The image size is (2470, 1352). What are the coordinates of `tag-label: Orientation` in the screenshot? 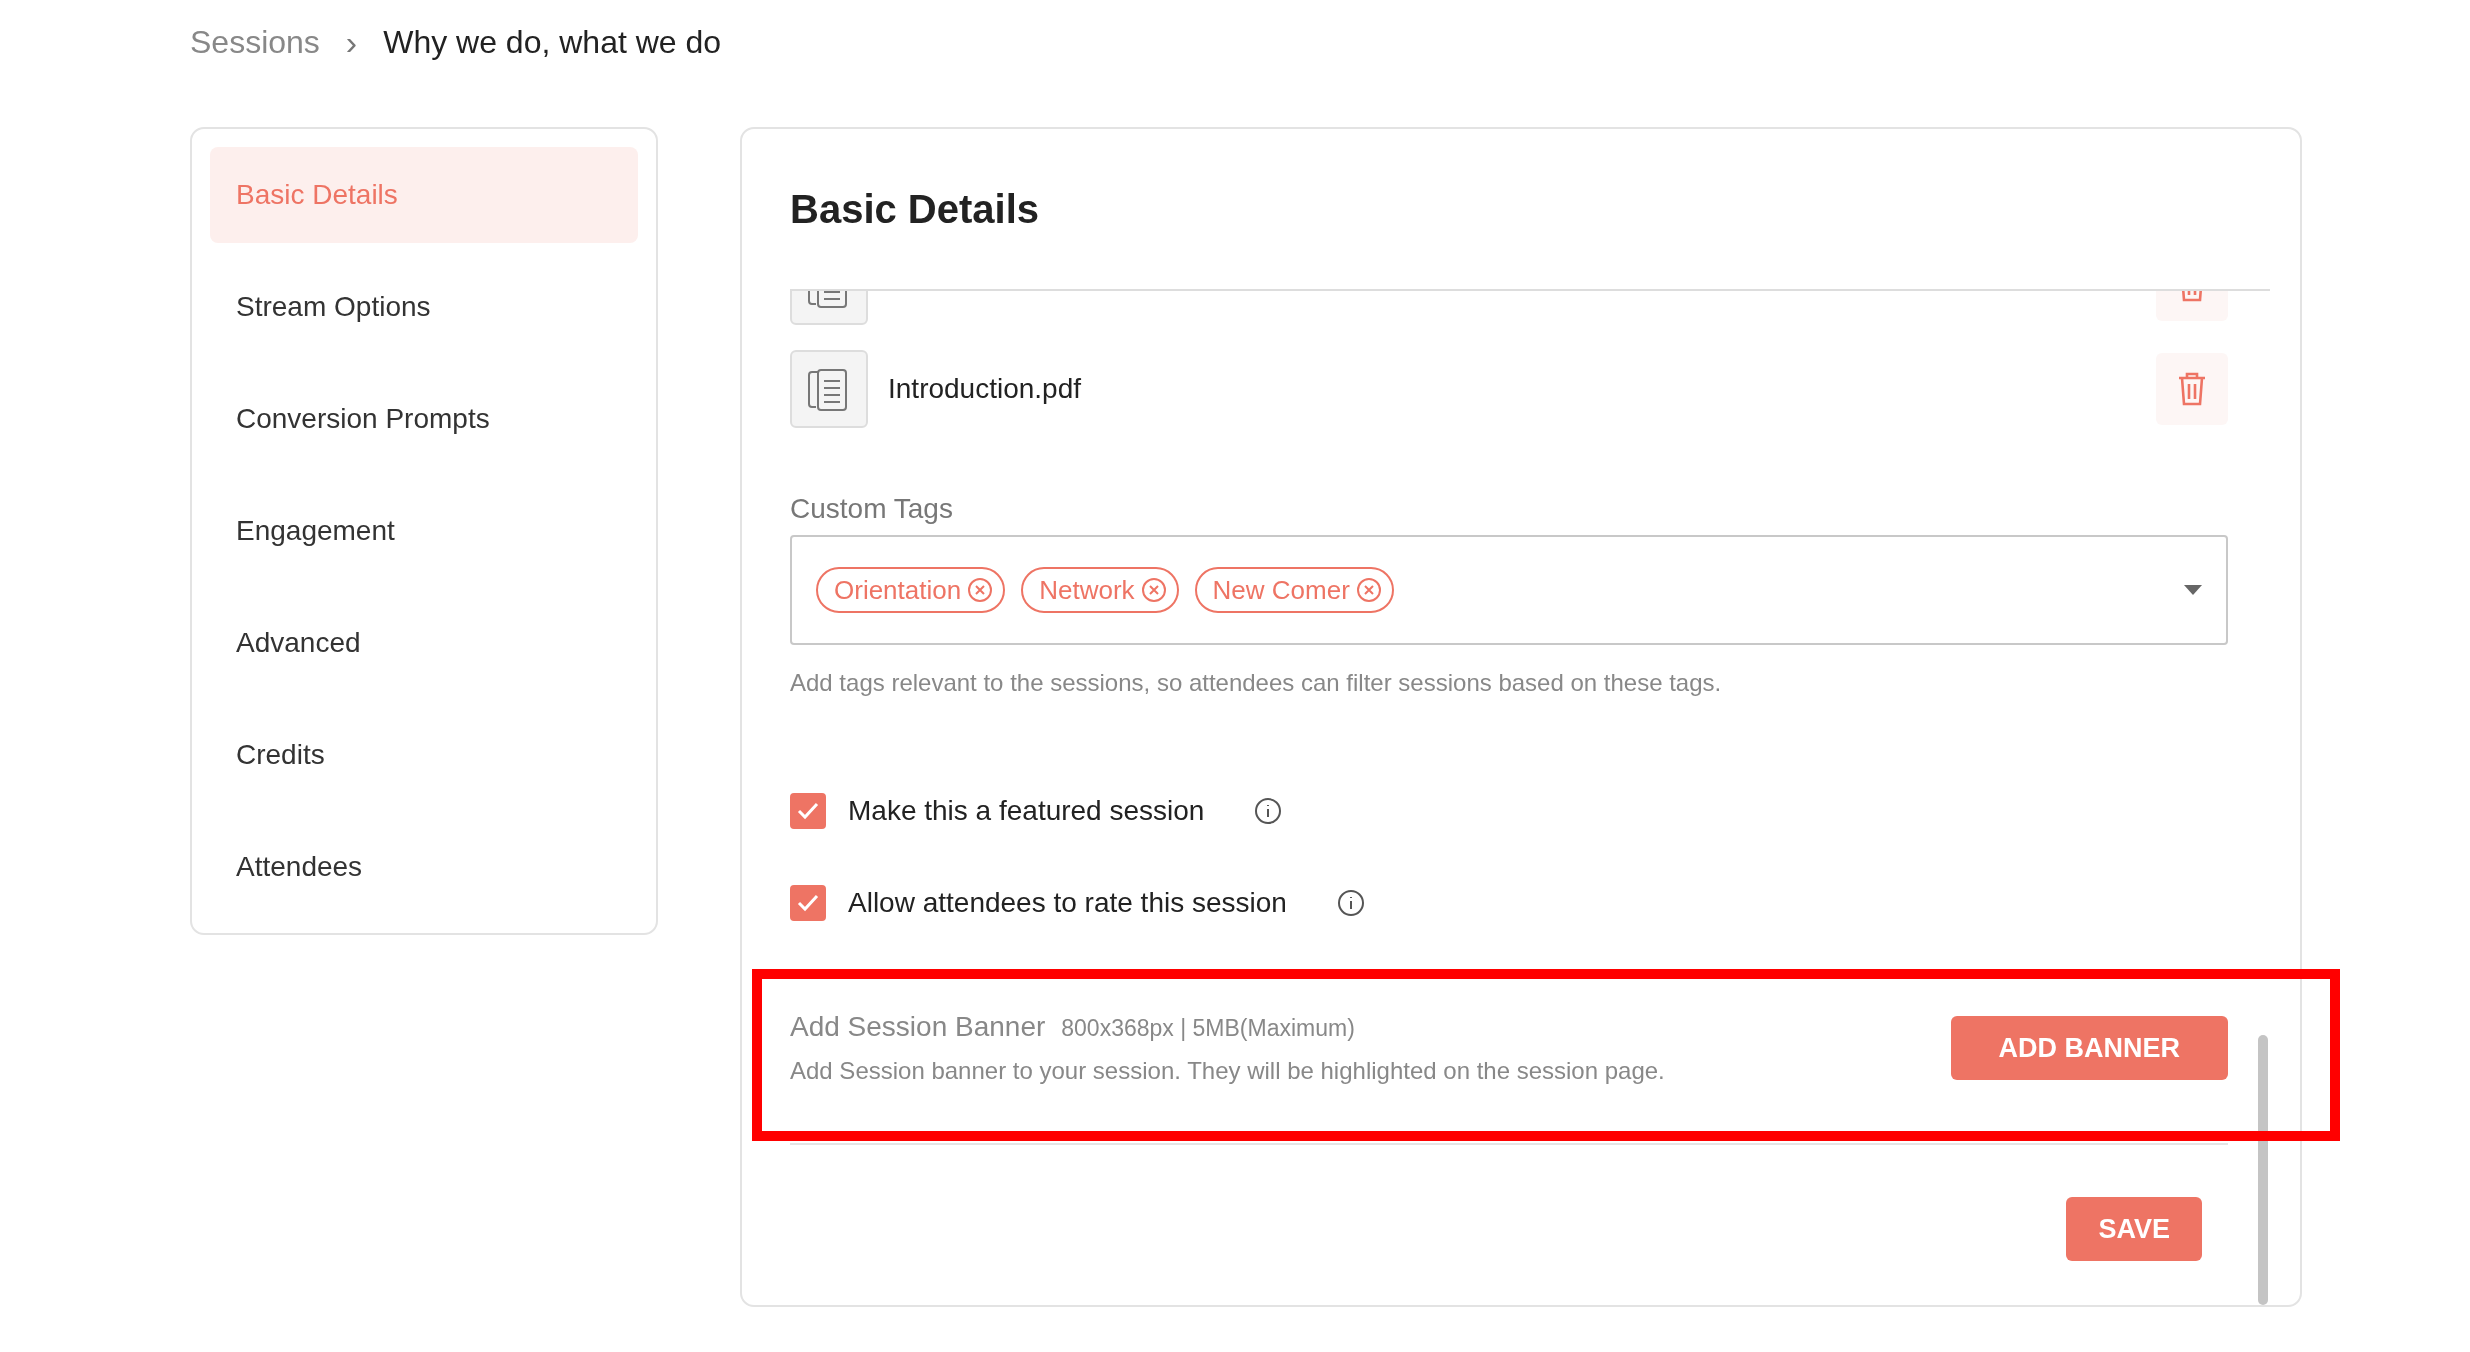 It's located at (898, 590).